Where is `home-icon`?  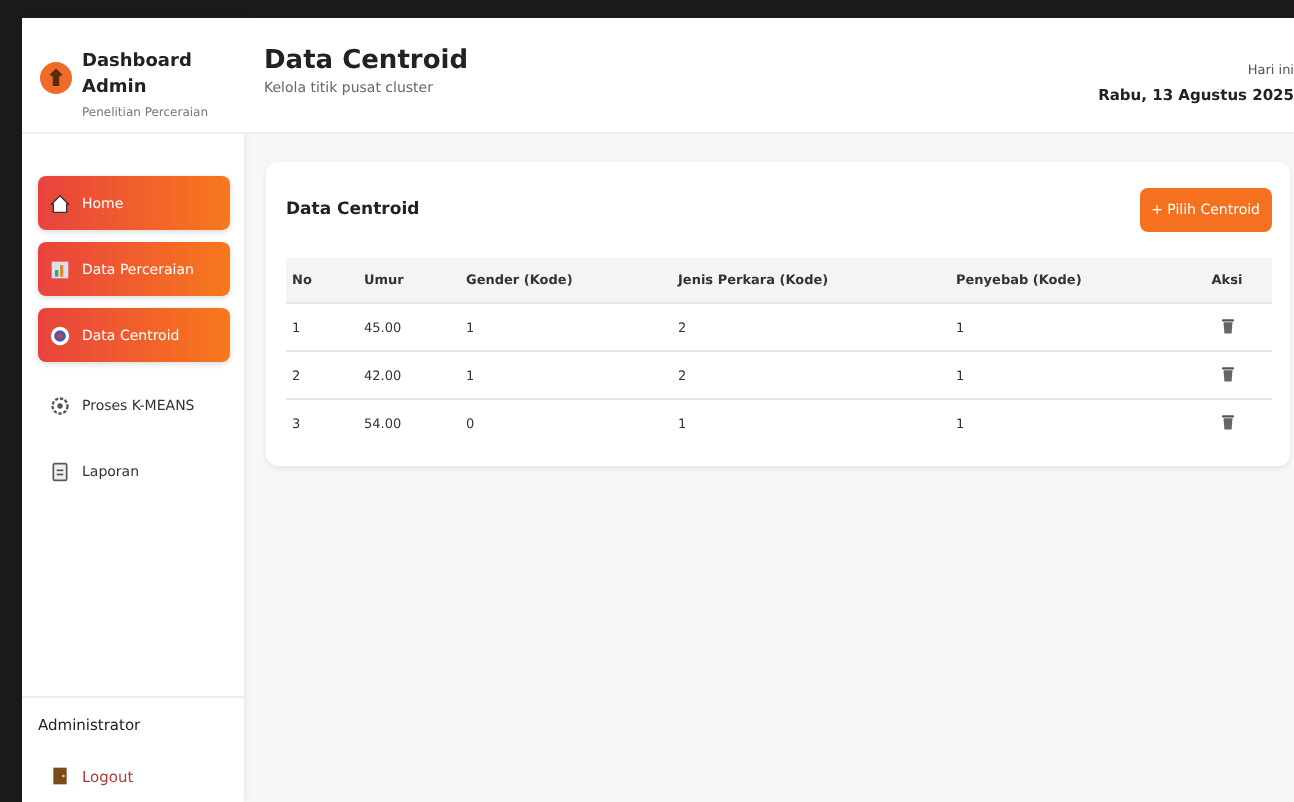
home-icon is located at coordinates (60, 203).